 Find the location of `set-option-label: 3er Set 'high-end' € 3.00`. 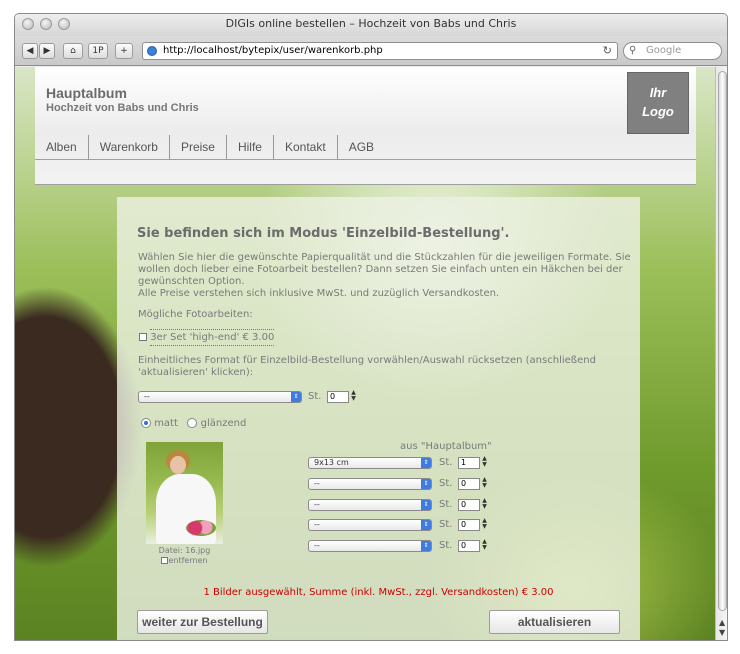

set-option-label: 3er Set 'high-end' € 3.00 is located at coordinates (212, 337).